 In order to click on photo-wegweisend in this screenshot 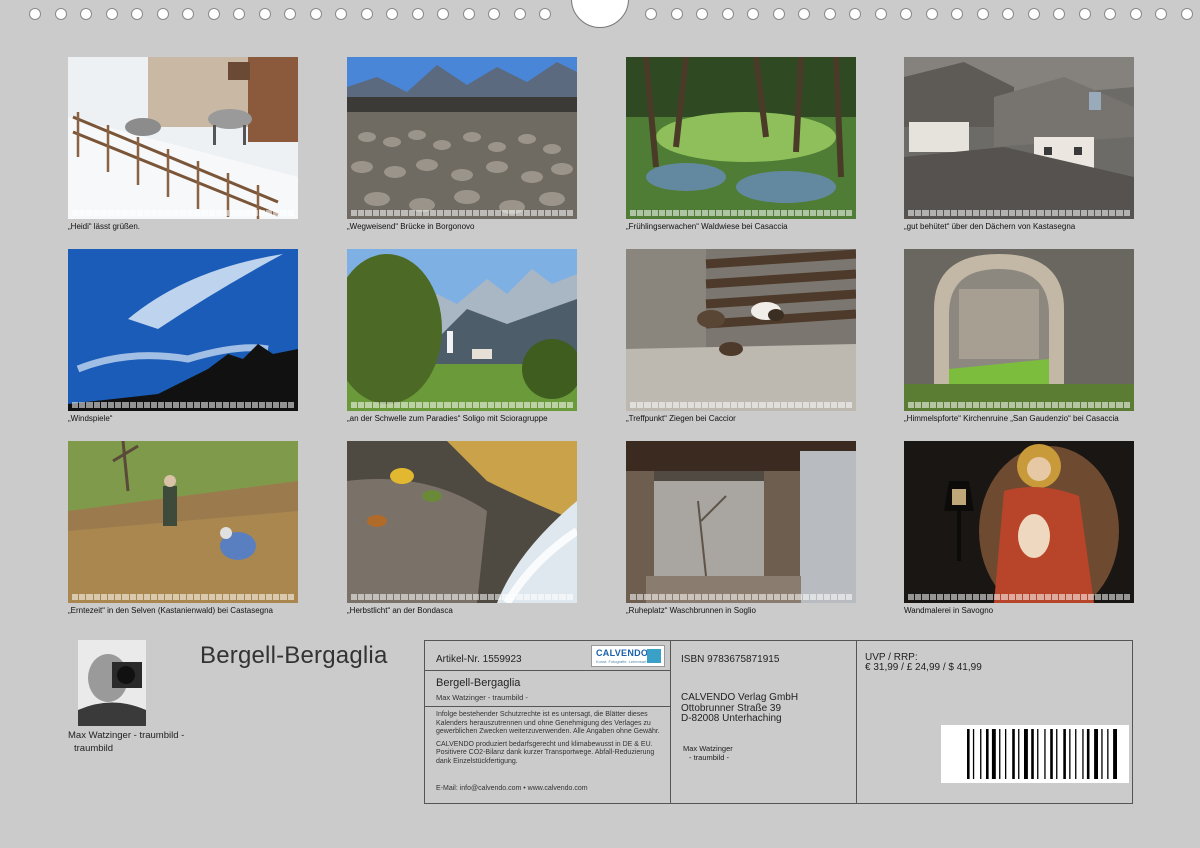, I will do `click(462, 138)`.